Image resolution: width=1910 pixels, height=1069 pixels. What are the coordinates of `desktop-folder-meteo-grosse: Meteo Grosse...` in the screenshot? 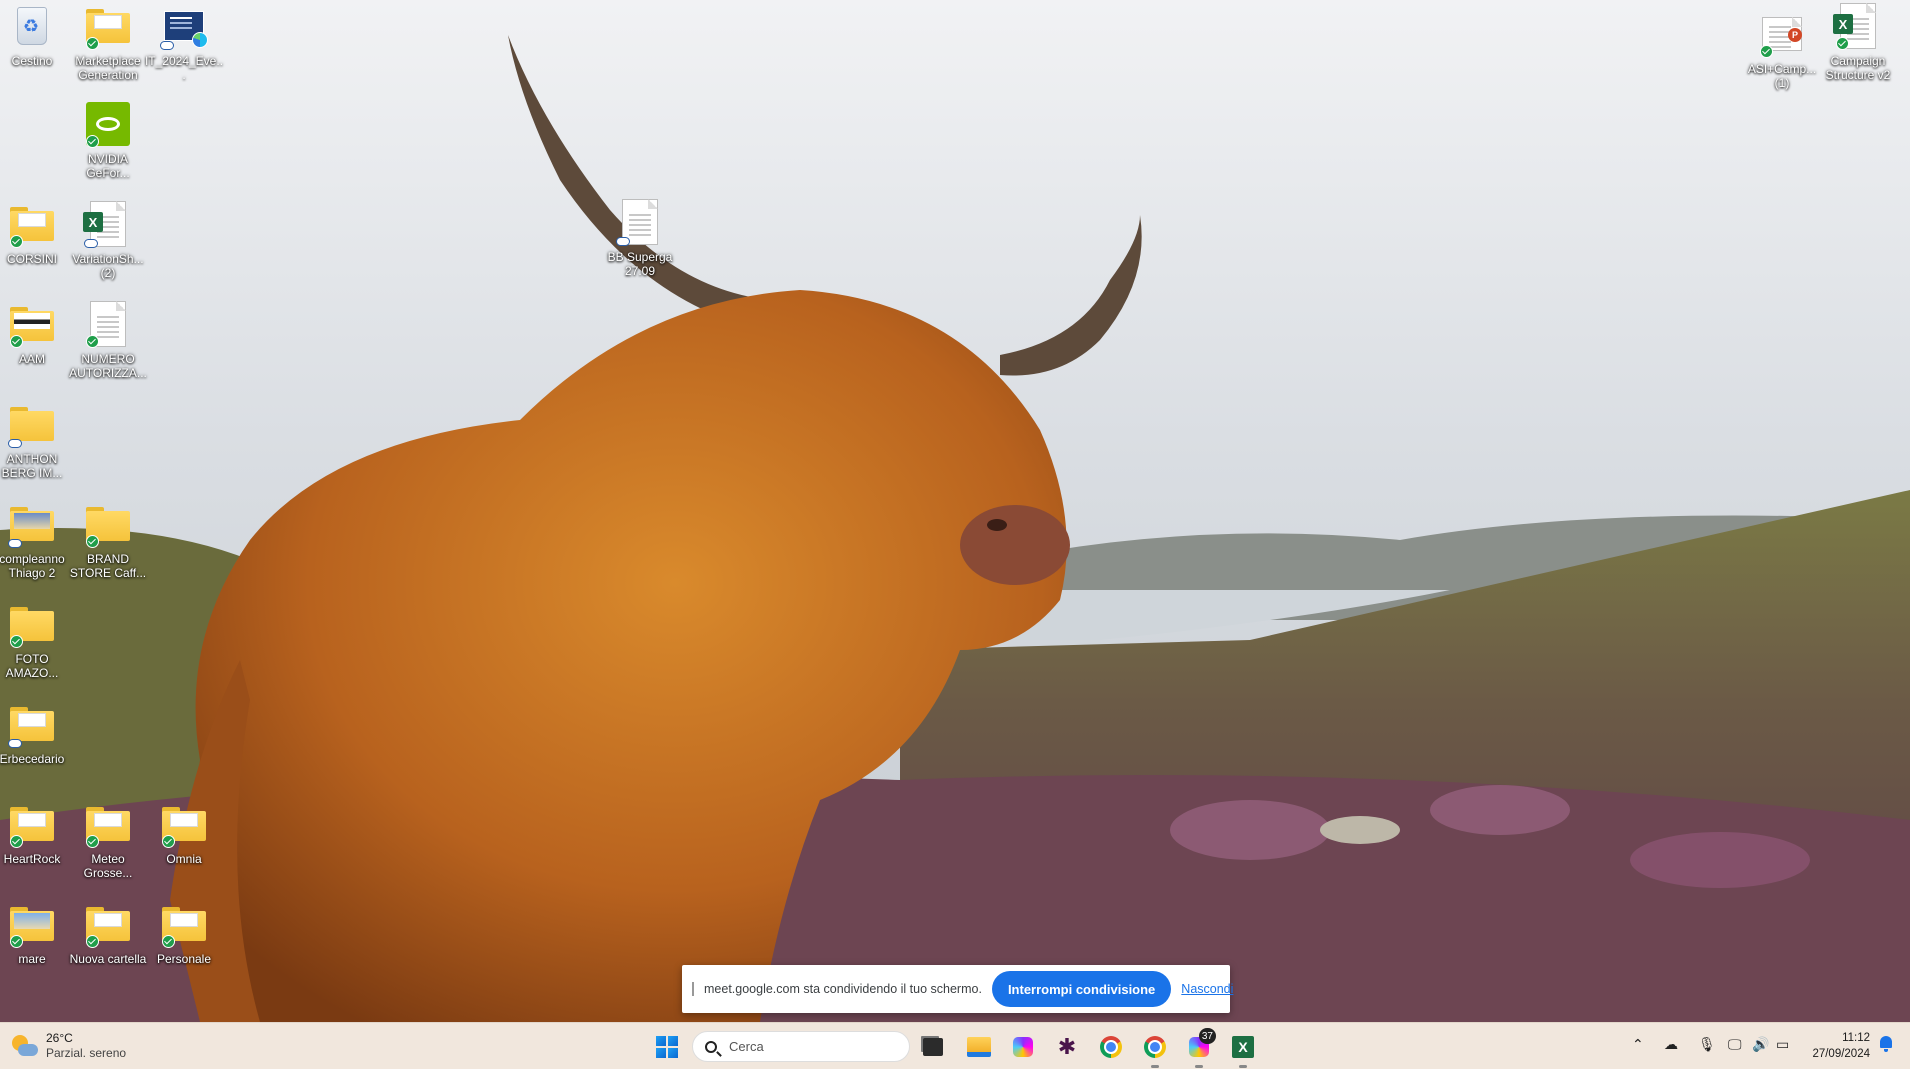 It's located at (108, 840).